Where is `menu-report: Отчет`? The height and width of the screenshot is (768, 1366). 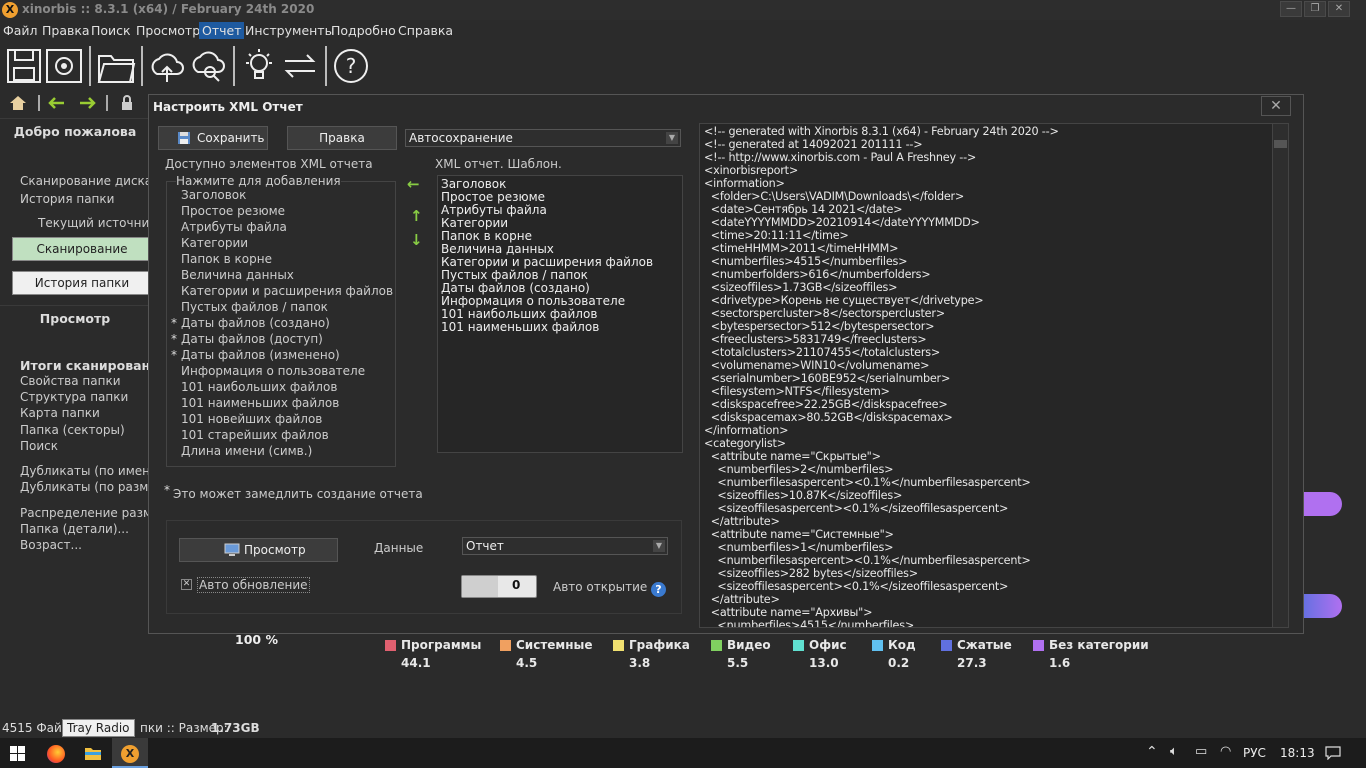 menu-report: Отчет is located at coordinates (222, 30).